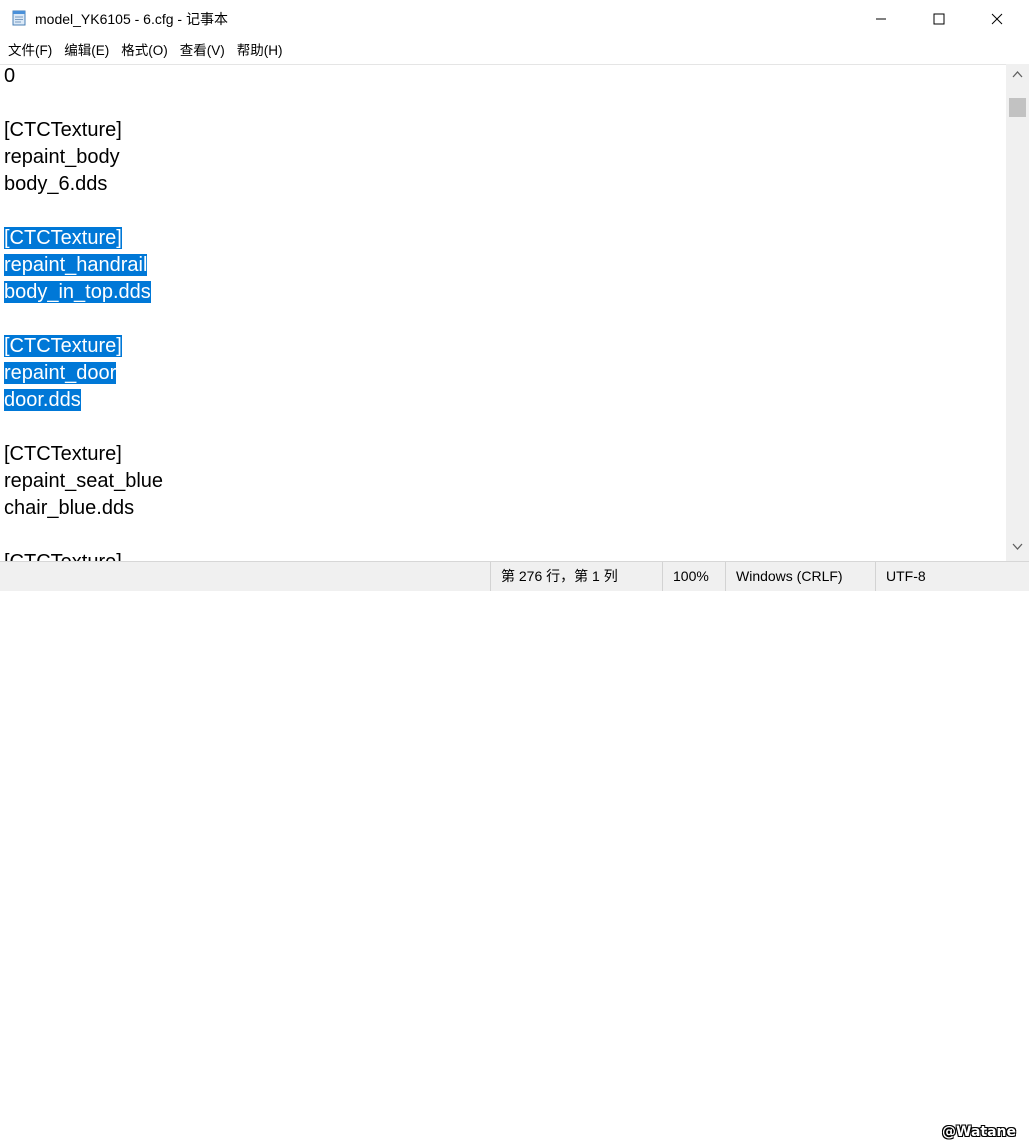  I want to click on close-button, so click(997, 19).